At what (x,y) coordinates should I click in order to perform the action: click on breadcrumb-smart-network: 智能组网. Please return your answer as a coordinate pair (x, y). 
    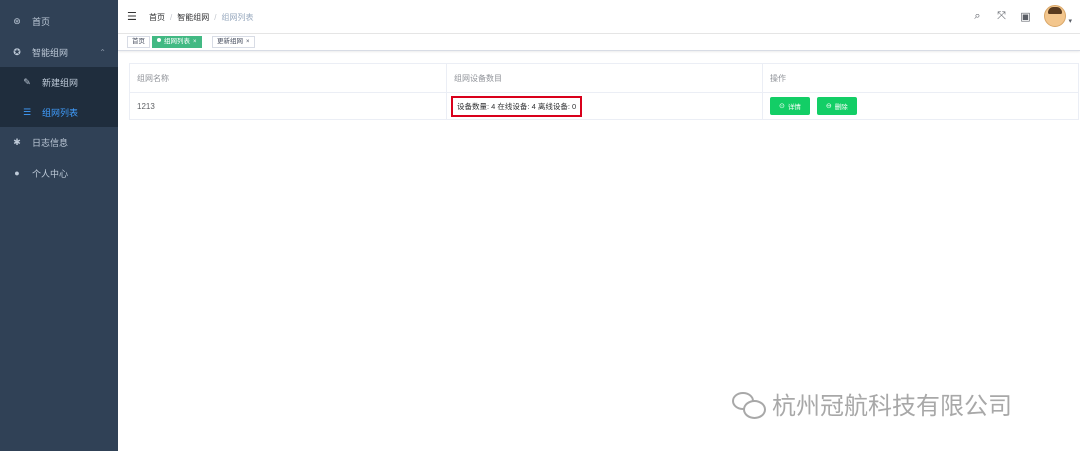
    Looking at the image, I should click on (193, 17).